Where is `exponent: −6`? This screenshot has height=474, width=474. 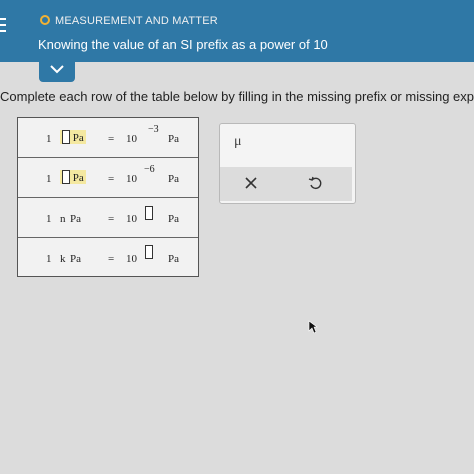 exponent: −6 is located at coordinates (149, 169).